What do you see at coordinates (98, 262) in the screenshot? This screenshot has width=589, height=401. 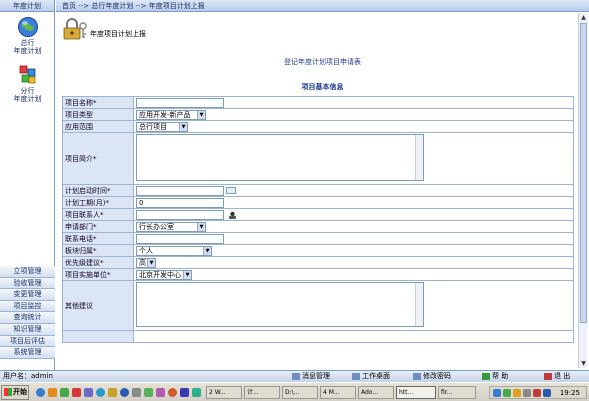 I see `priority-label: 优先级建议*` at bounding box center [98, 262].